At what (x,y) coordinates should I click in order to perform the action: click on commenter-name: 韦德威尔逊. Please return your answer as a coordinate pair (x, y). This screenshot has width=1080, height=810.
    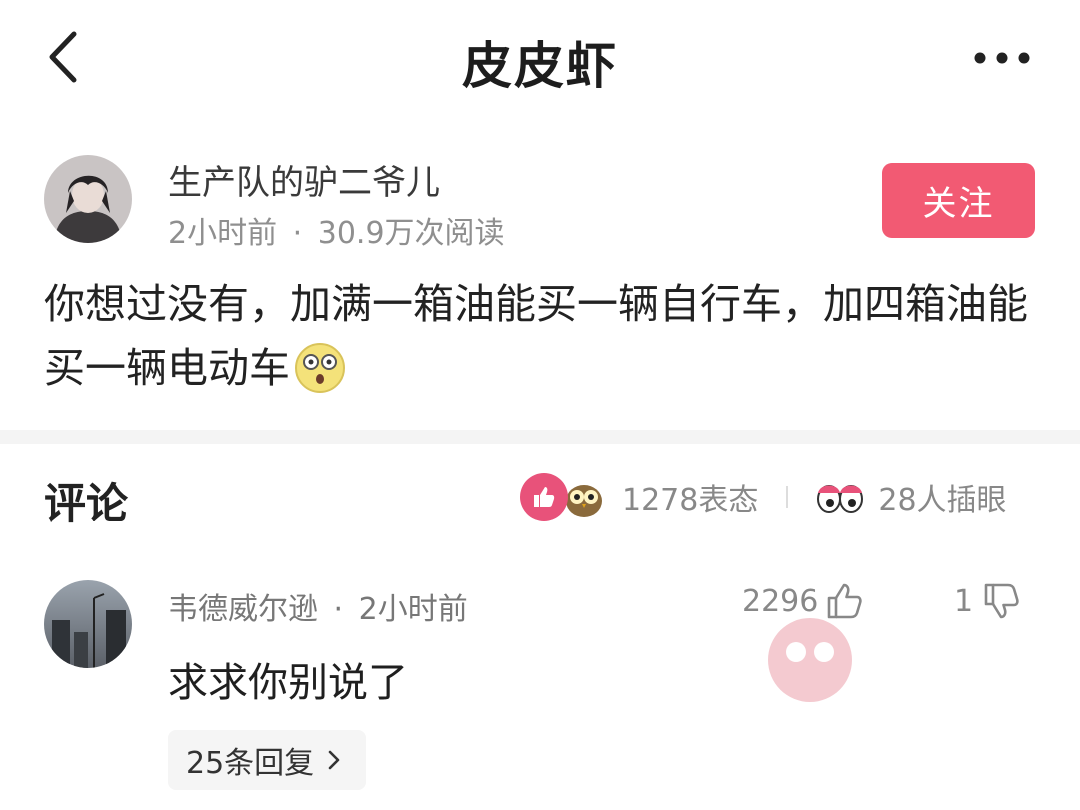
    Looking at the image, I should click on (243, 609).